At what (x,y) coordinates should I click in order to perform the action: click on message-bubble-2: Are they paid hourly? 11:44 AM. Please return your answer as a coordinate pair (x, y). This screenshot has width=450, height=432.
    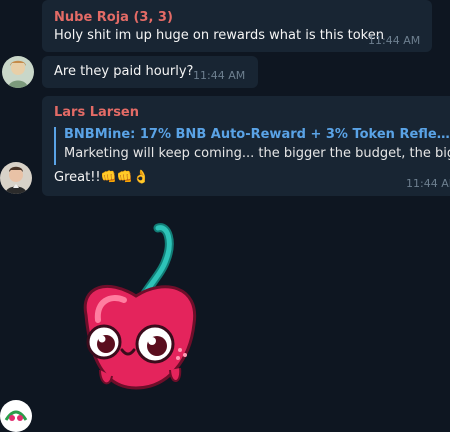
    Looking at the image, I should click on (150, 72).